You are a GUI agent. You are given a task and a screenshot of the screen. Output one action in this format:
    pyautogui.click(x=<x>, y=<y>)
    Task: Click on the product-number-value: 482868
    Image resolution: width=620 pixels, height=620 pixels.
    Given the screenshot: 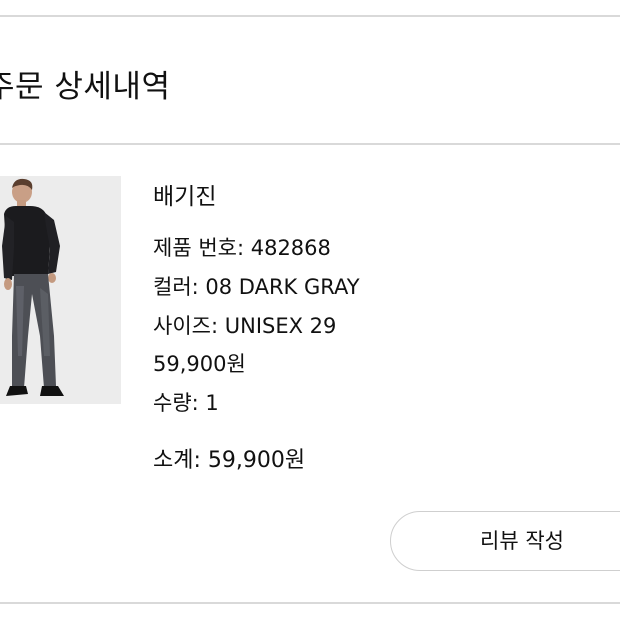 What is the action you would take?
    pyautogui.click(x=290, y=248)
    